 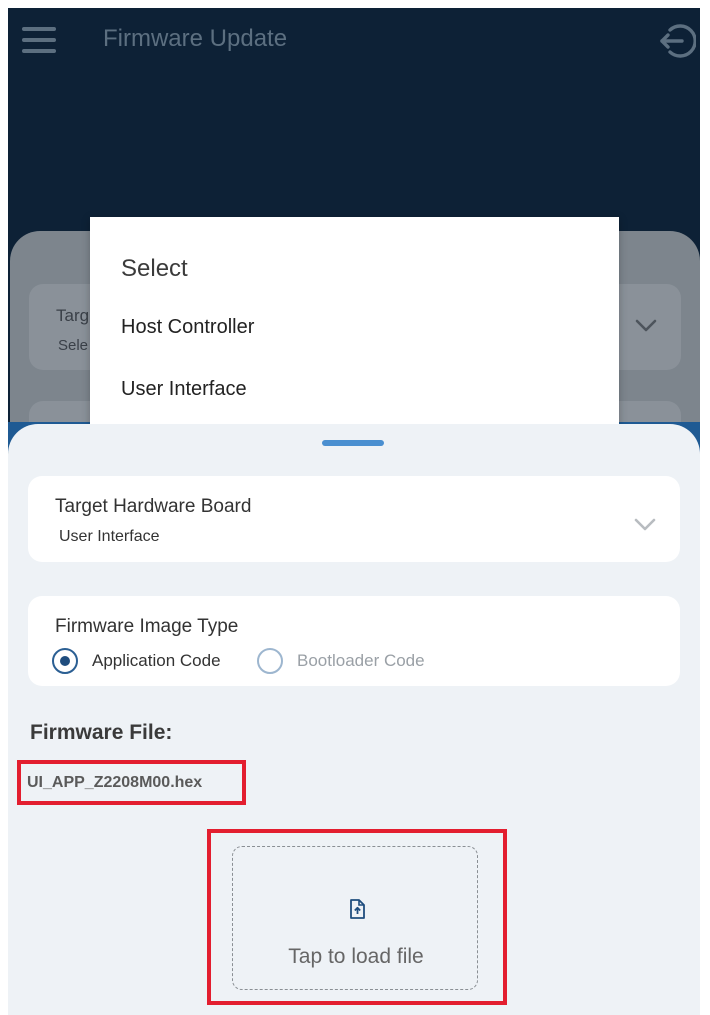 I want to click on upload-highlight-frame: Tap to load file, so click(x=357, y=917).